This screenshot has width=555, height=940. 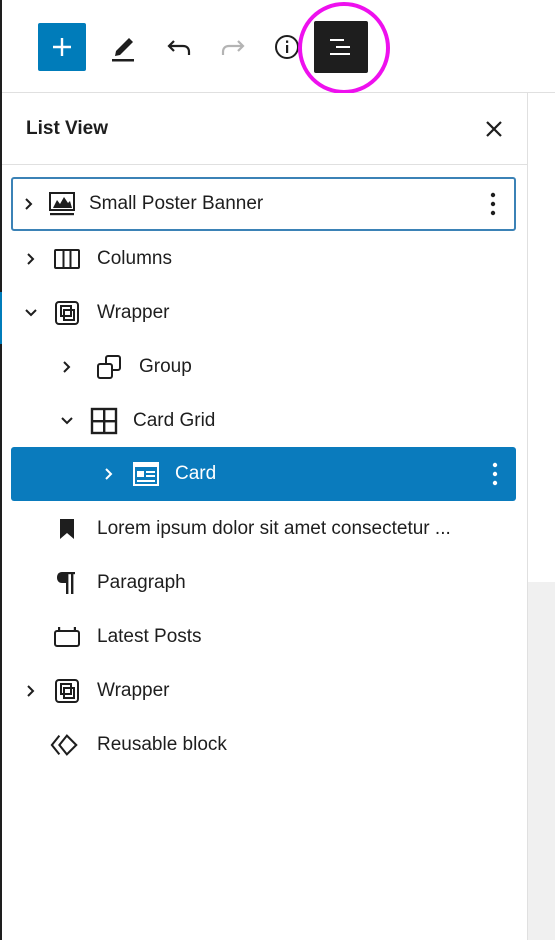 What do you see at coordinates (141, 582) in the screenshot?
I see `list-item-label: Paragraph` at bounding box center [141, 582].